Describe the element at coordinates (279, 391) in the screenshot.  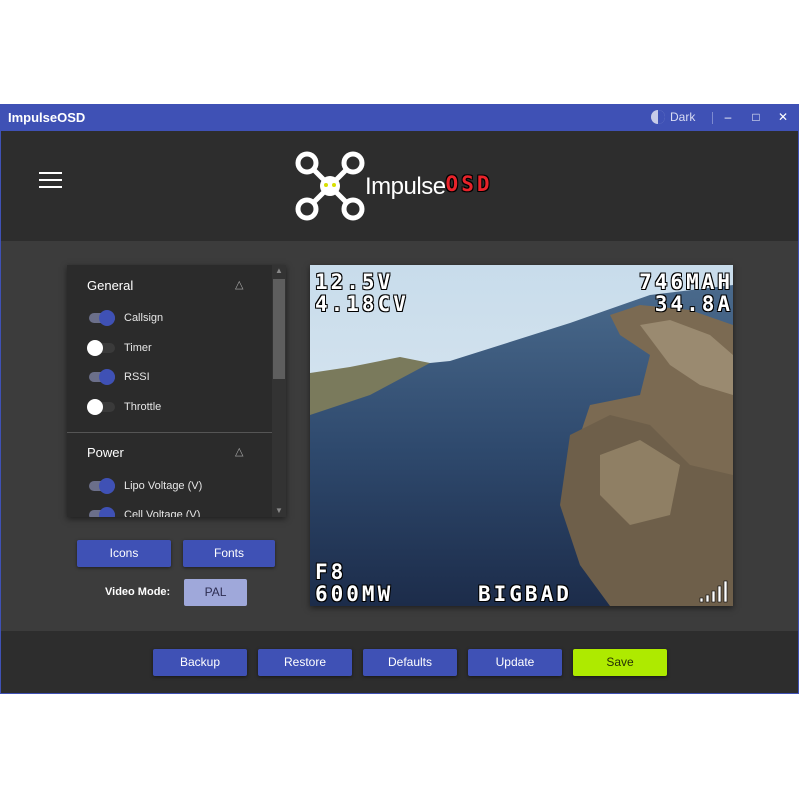
I see `panel-scrollbar: ▲ ▼` at that location.